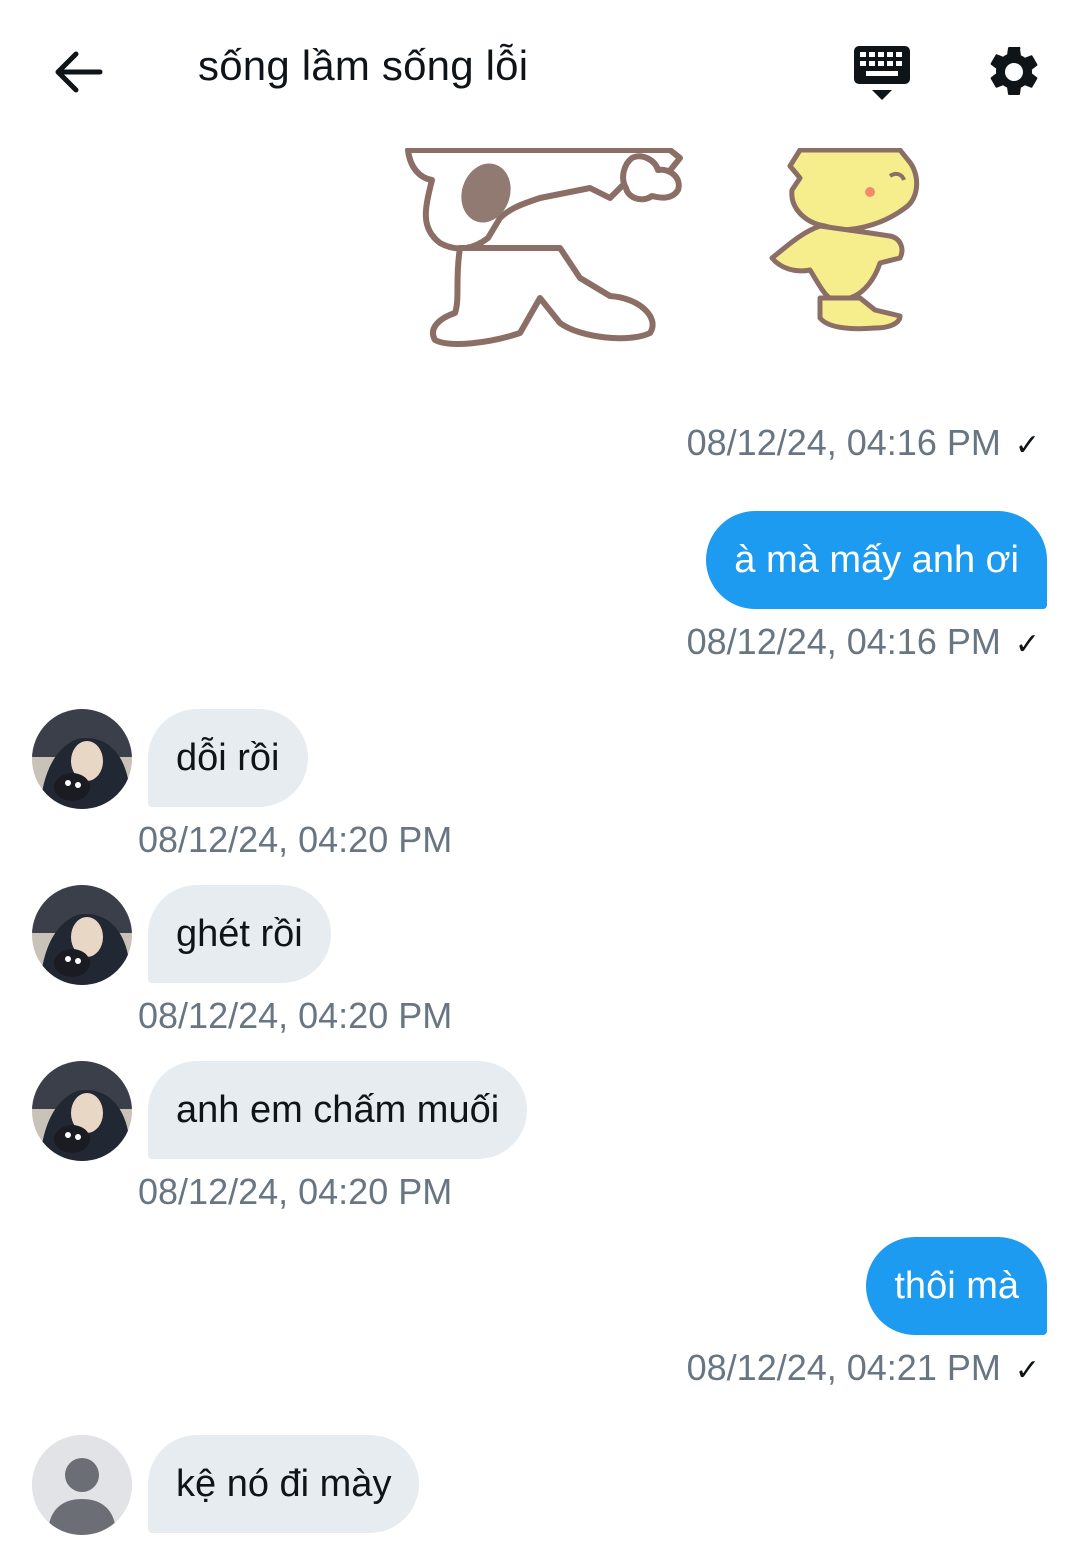 The width and height of the screenshot is (1080, 1544). I want to click on chat-header: sống lầm sống lỗi, so click(540, 72).